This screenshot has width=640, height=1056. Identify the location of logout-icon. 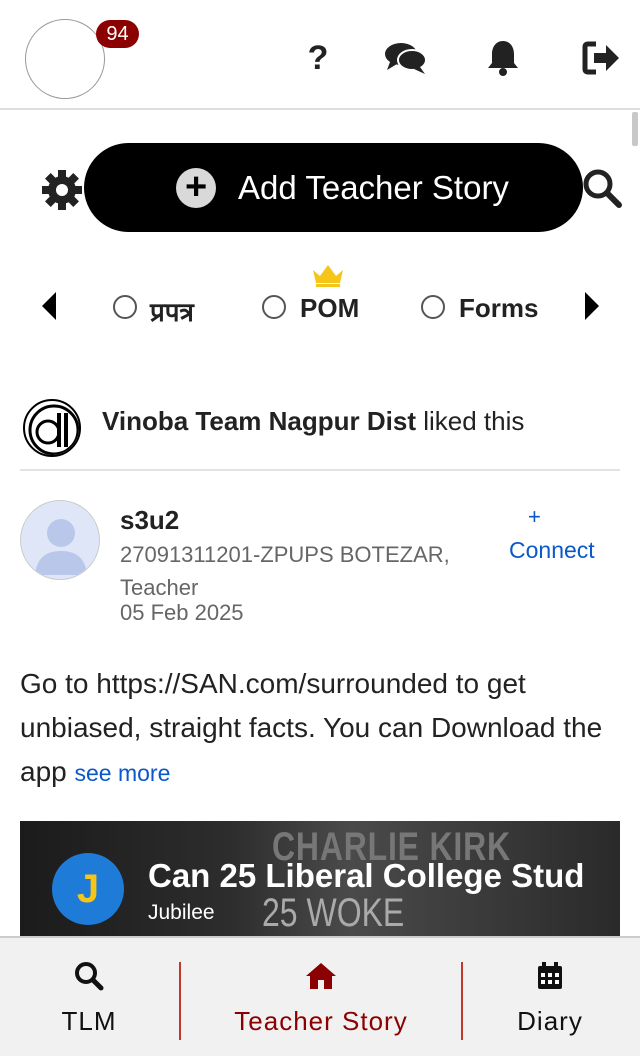
(602, 58).